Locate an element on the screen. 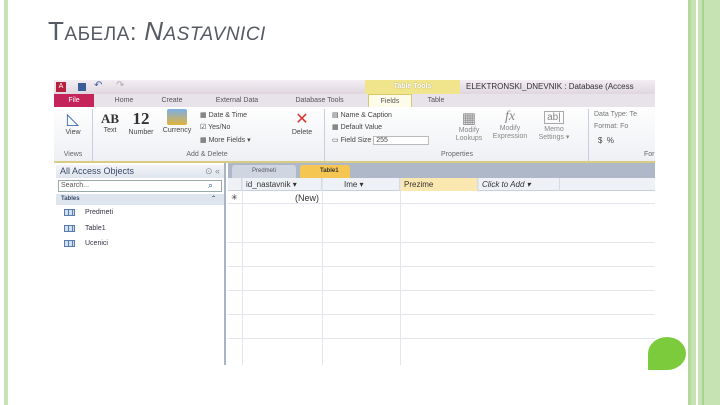 The height and width of the screenshot is (405, 720). new-record-icon: ✳ is located at coordinates (234, 197).